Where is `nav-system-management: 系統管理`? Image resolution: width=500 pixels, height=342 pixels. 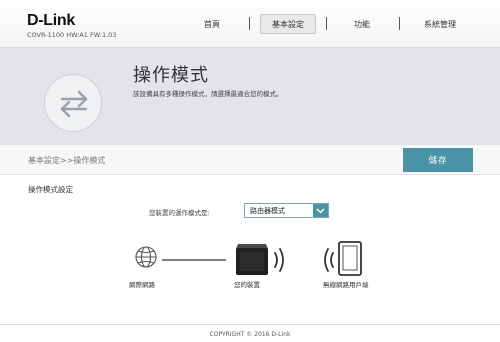 nav-system-management: 系統管理 is located at coordinates (440, 24).